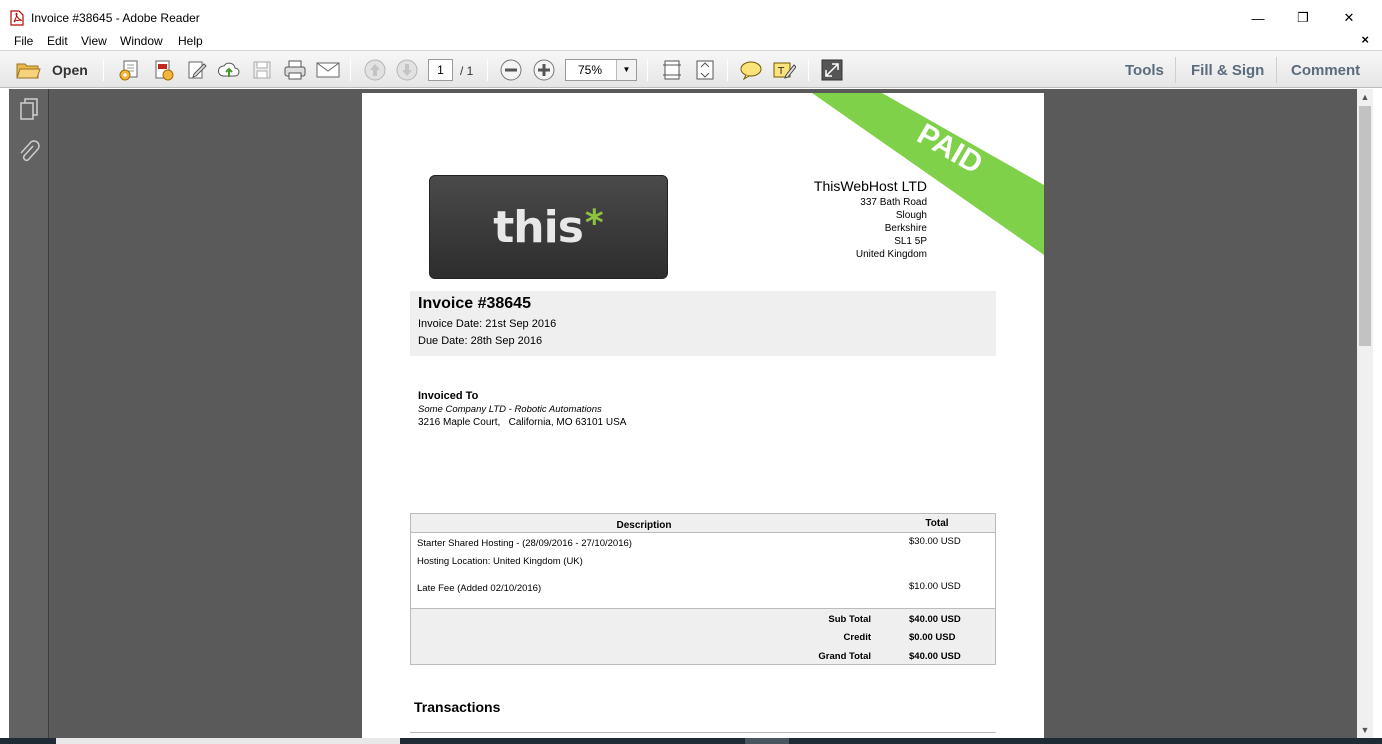  I want to click on menu-window: Window, so click(141, 41).